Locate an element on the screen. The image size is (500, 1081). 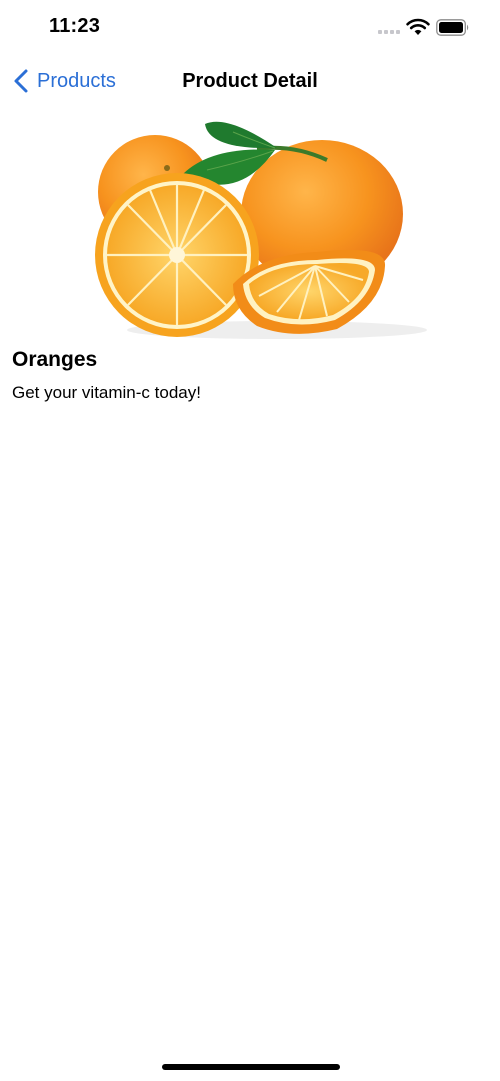
battery-icon is located at coordinates (452, 27).